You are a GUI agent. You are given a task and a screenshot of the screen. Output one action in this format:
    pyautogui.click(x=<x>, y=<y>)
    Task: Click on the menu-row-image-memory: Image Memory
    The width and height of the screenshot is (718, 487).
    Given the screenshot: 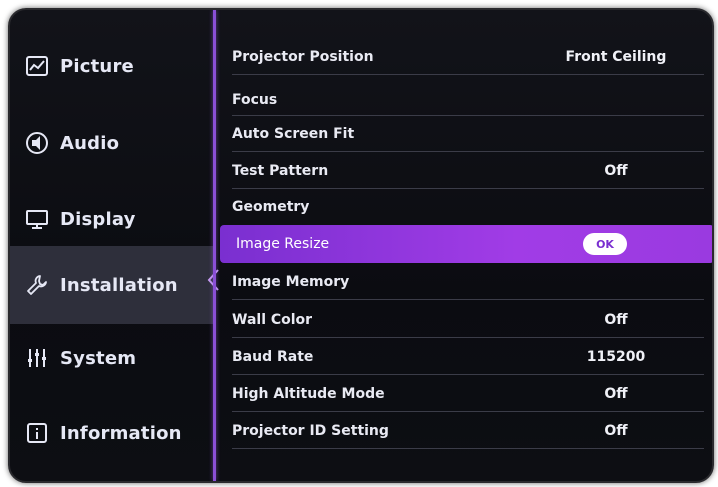 What is the action you would take?
    pyautogui.click(x=464, y=282)
    